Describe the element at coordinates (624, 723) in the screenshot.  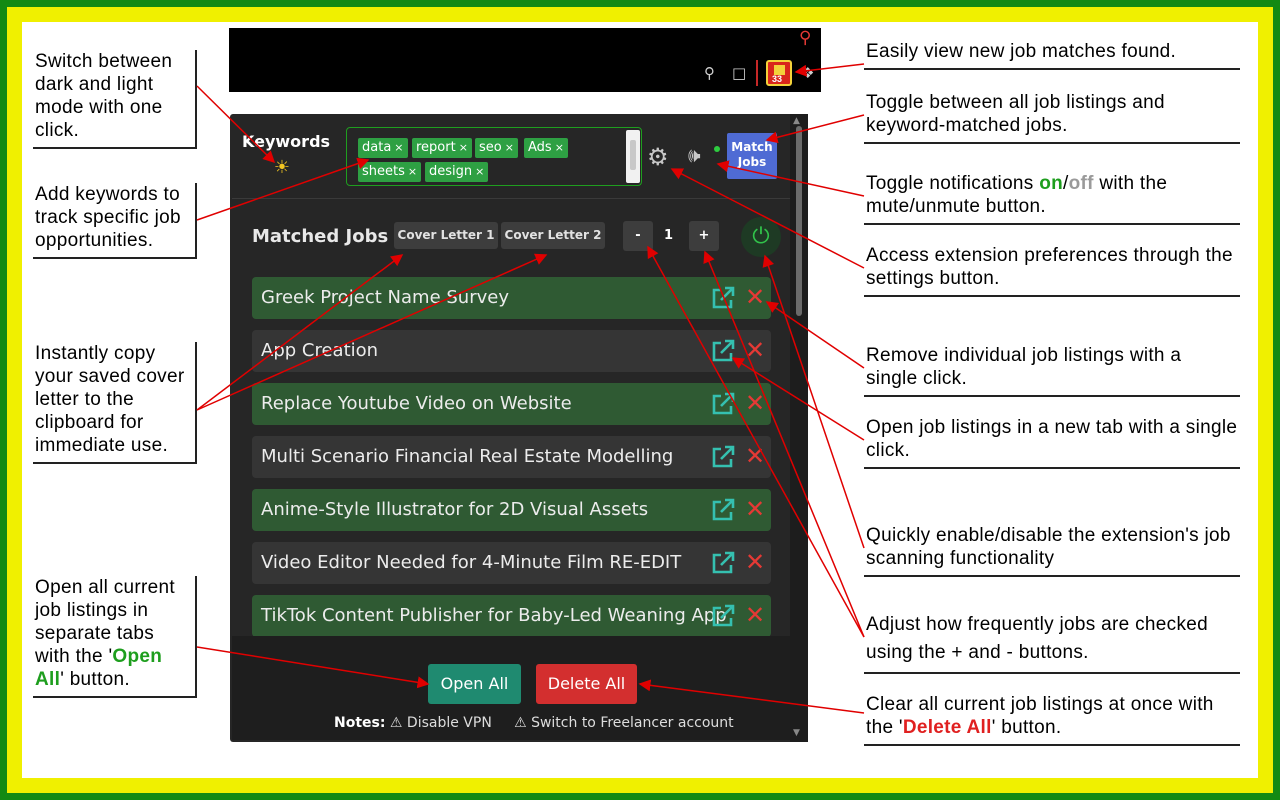
I see `note-account: ⚠ Switch to Freelancer account` at that location.